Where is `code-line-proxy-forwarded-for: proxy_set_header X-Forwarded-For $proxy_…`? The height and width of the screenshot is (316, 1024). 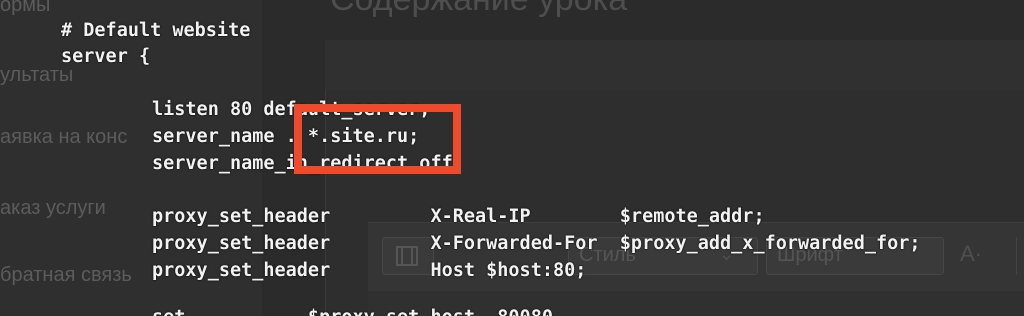 code-line-proxy-forwarded-for: proxy_set_header X-Forwarded-For $proxy_… is located at coordinates (536, 243).